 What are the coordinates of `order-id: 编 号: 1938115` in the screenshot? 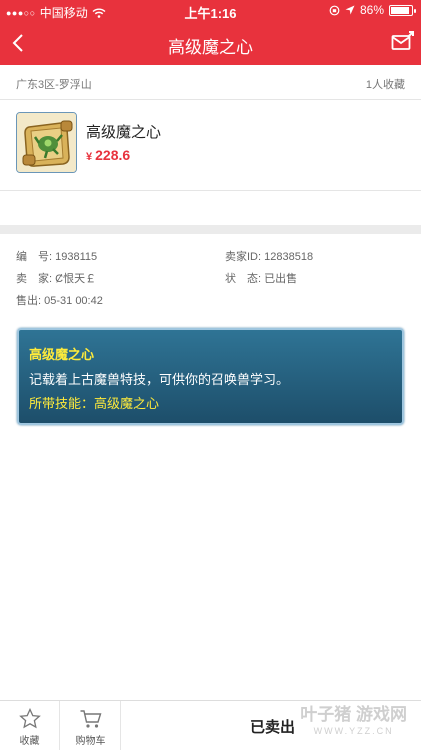 It's located at (56, 256).